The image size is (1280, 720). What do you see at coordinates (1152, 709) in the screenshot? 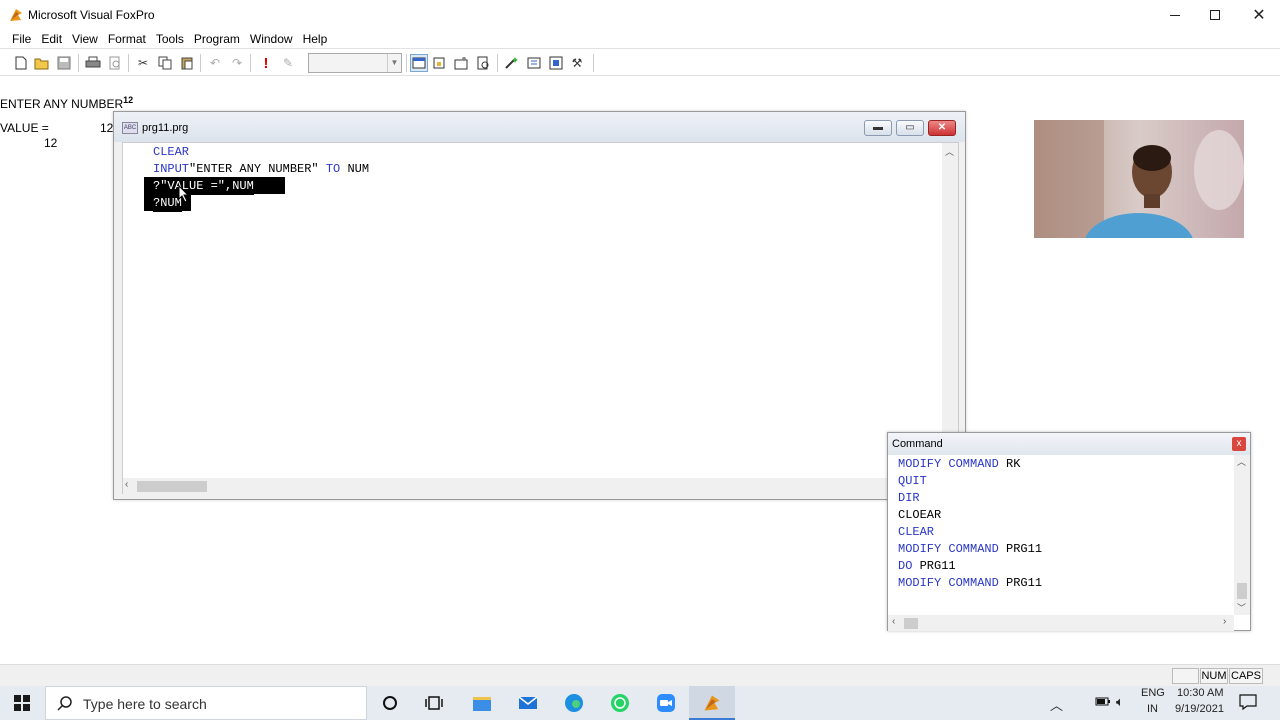
I see `language-region: IN` at bounding box center [1152, 709].